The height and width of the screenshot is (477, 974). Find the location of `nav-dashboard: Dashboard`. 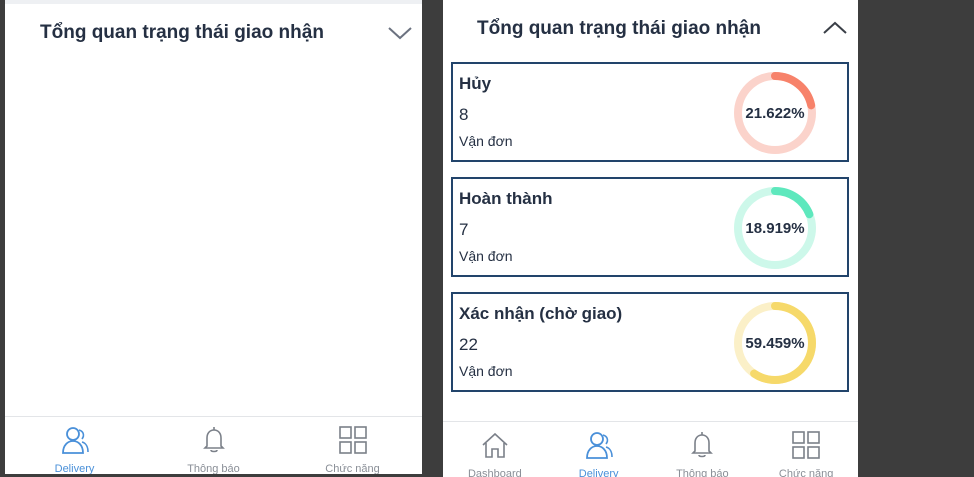

nav-dashboard: Dashboard is located at coordinates (495, 449).